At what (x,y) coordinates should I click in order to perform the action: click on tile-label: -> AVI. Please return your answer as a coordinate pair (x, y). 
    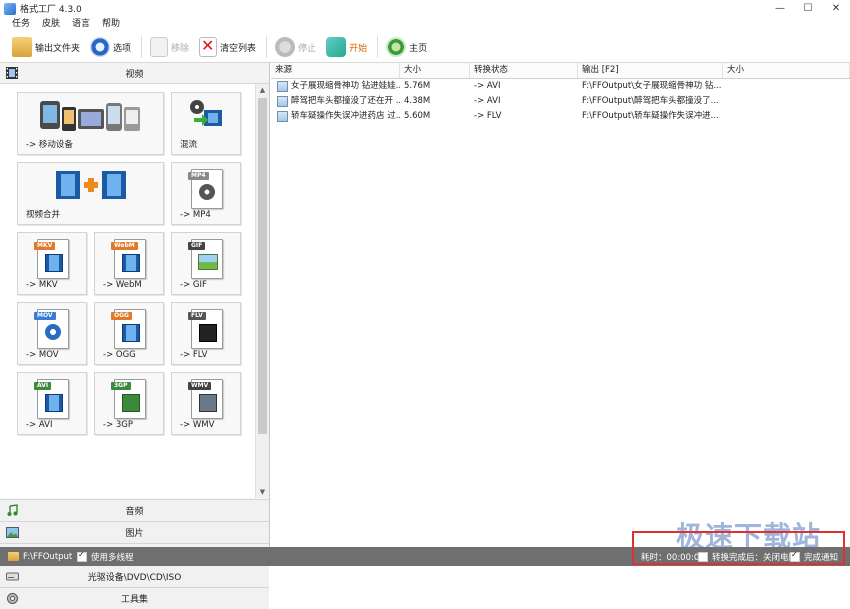
    Looking at the image, I should click on (39, 425).